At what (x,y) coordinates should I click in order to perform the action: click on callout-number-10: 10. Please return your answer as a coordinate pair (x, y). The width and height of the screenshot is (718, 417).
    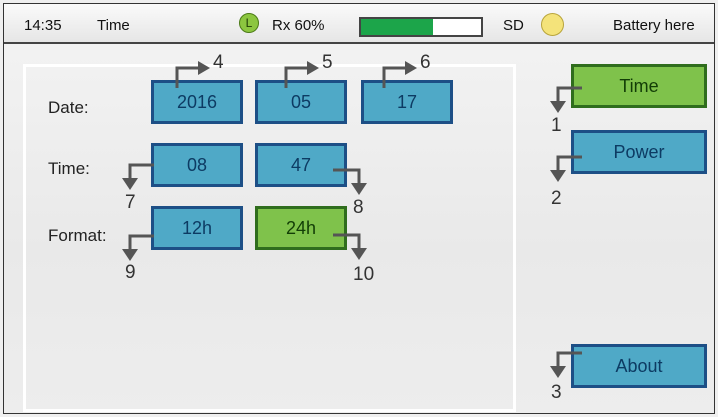
    Looking at the image, I should click on (364, 274).